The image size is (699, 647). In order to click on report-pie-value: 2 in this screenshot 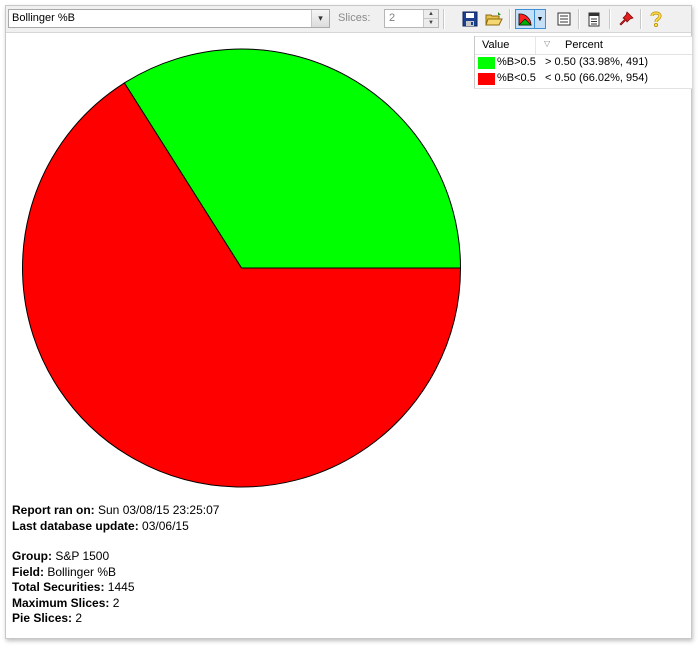, I will do `click(77, 618)`.